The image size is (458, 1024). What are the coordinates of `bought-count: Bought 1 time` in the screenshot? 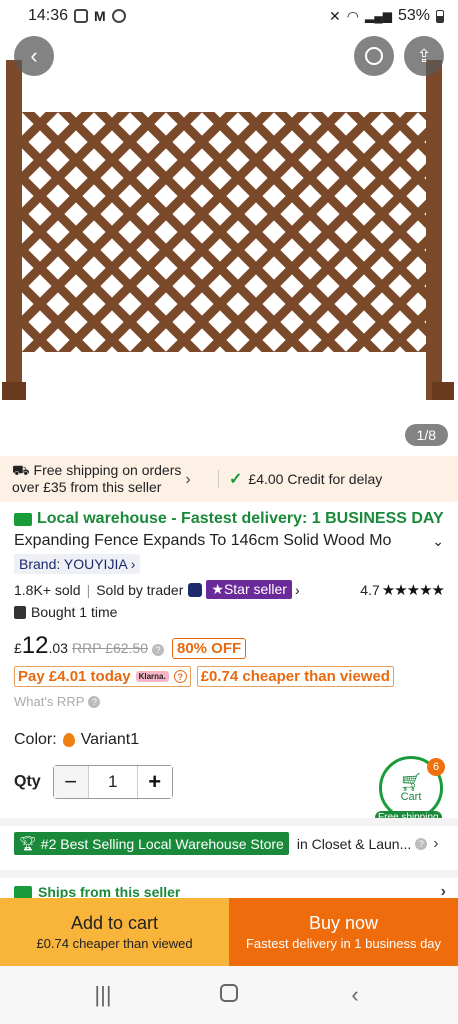 It's located at (229, 612).